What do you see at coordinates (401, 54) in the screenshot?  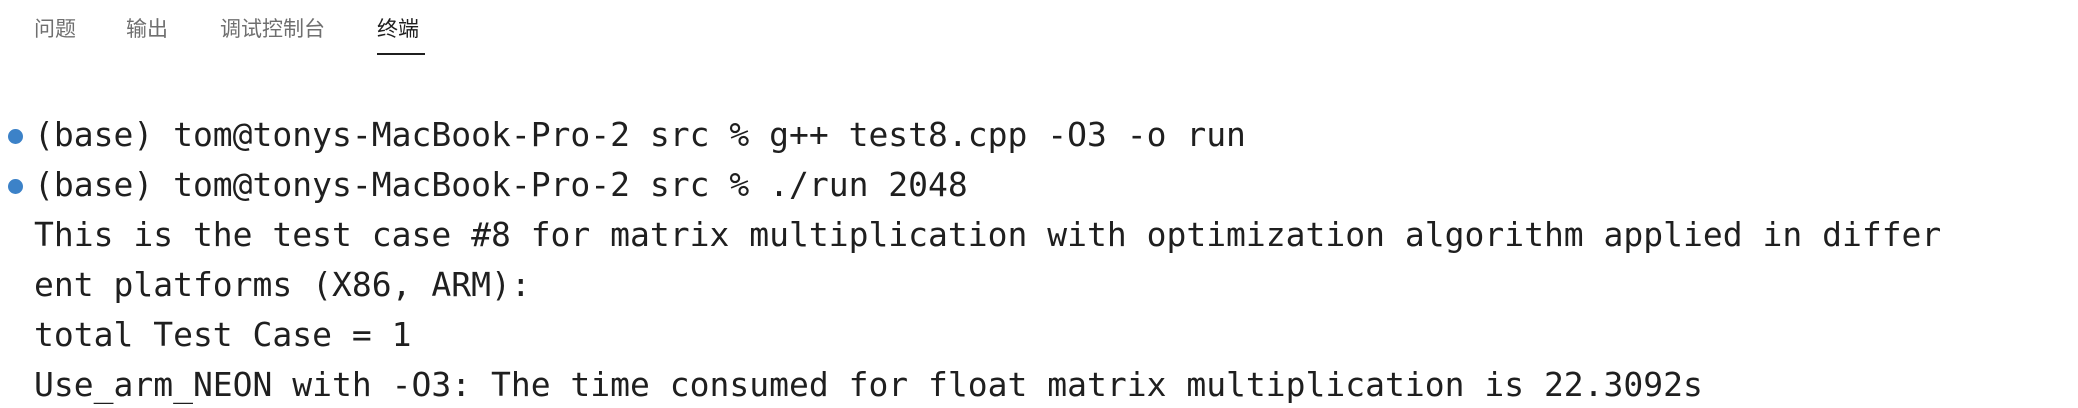 I see `active-tab-indicator` at bounding box center [401, 54].